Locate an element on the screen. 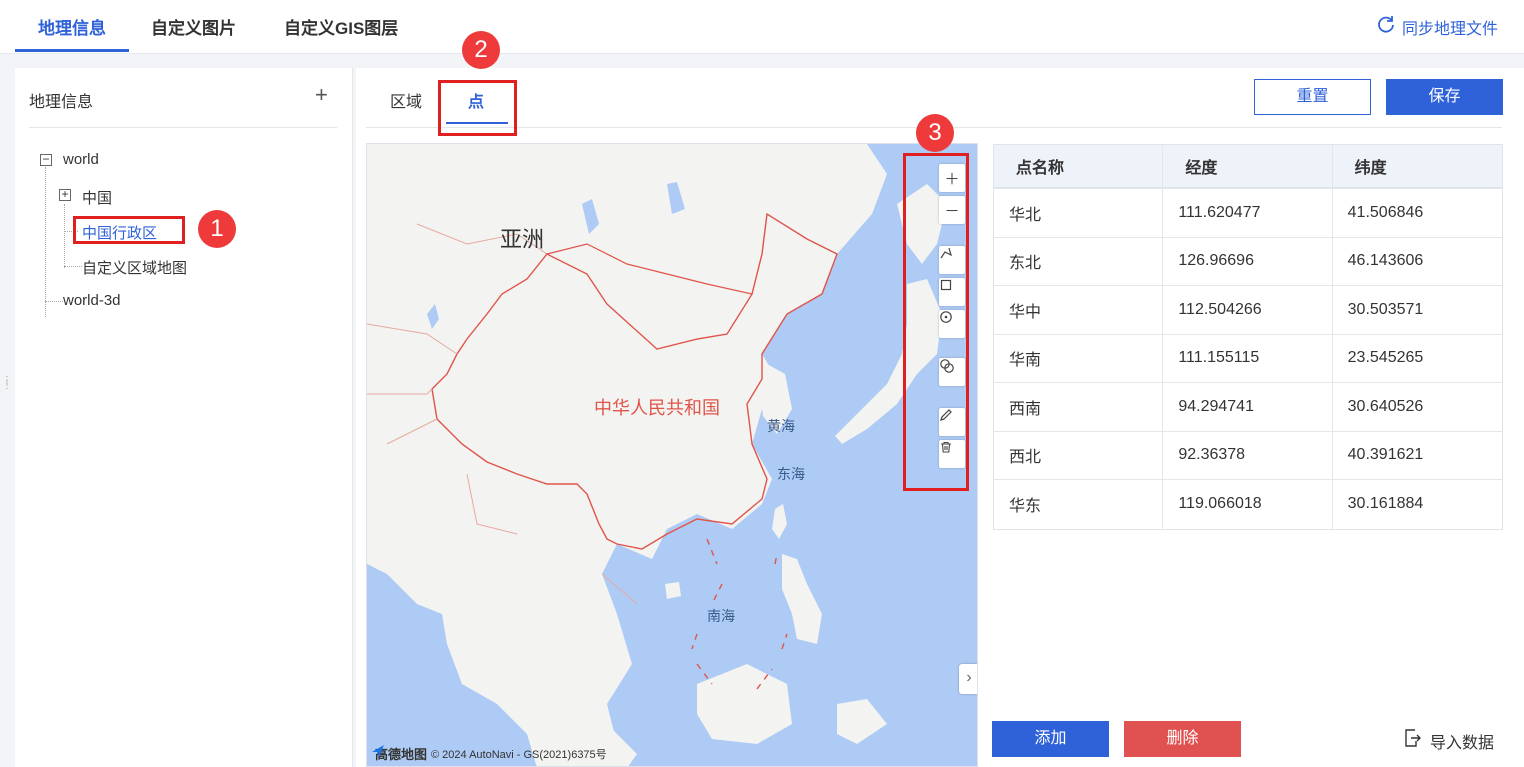  tab-custom-gis-layer: 自定义GIS图层 is located at coordinates (341, 26).